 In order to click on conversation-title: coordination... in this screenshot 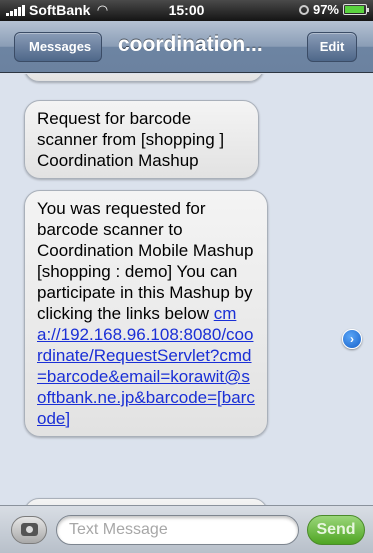, I will do `click(190, 44)`.